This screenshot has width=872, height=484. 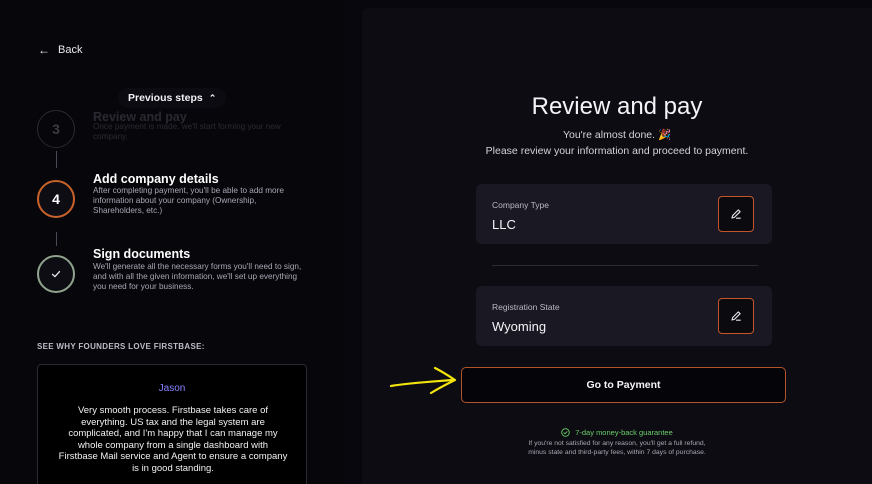 I want to click on testimonials-heading: SEE WHY FOUNDERS LOVE FIRSTBASE:, so click(x=121, y=346).